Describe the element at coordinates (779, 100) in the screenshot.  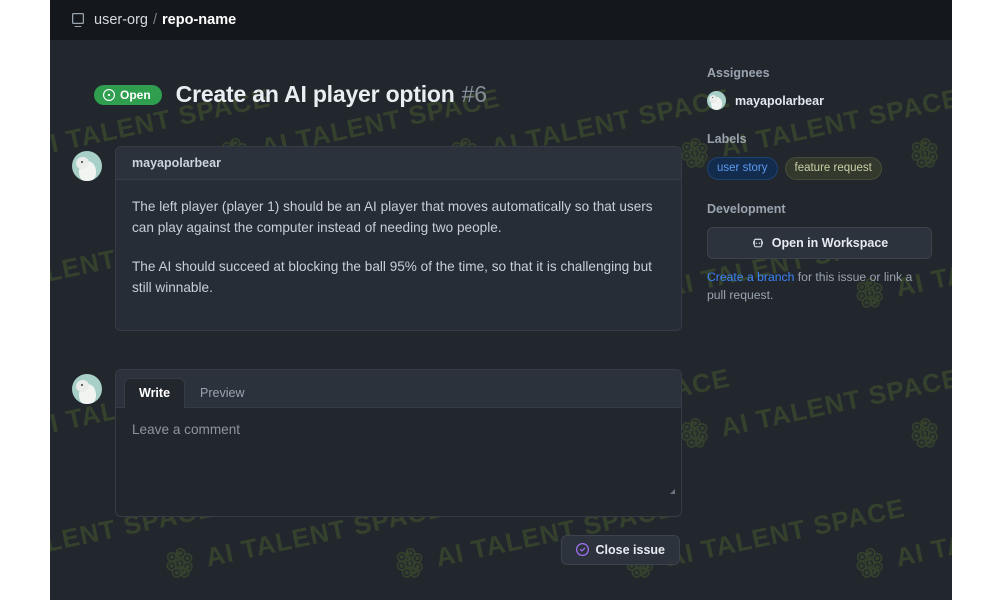
I see `assignee-name: mayapolarbear` at that location.